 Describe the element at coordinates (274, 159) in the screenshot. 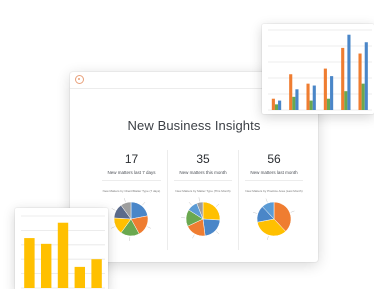

I see `kpi-value: 56` at that location.